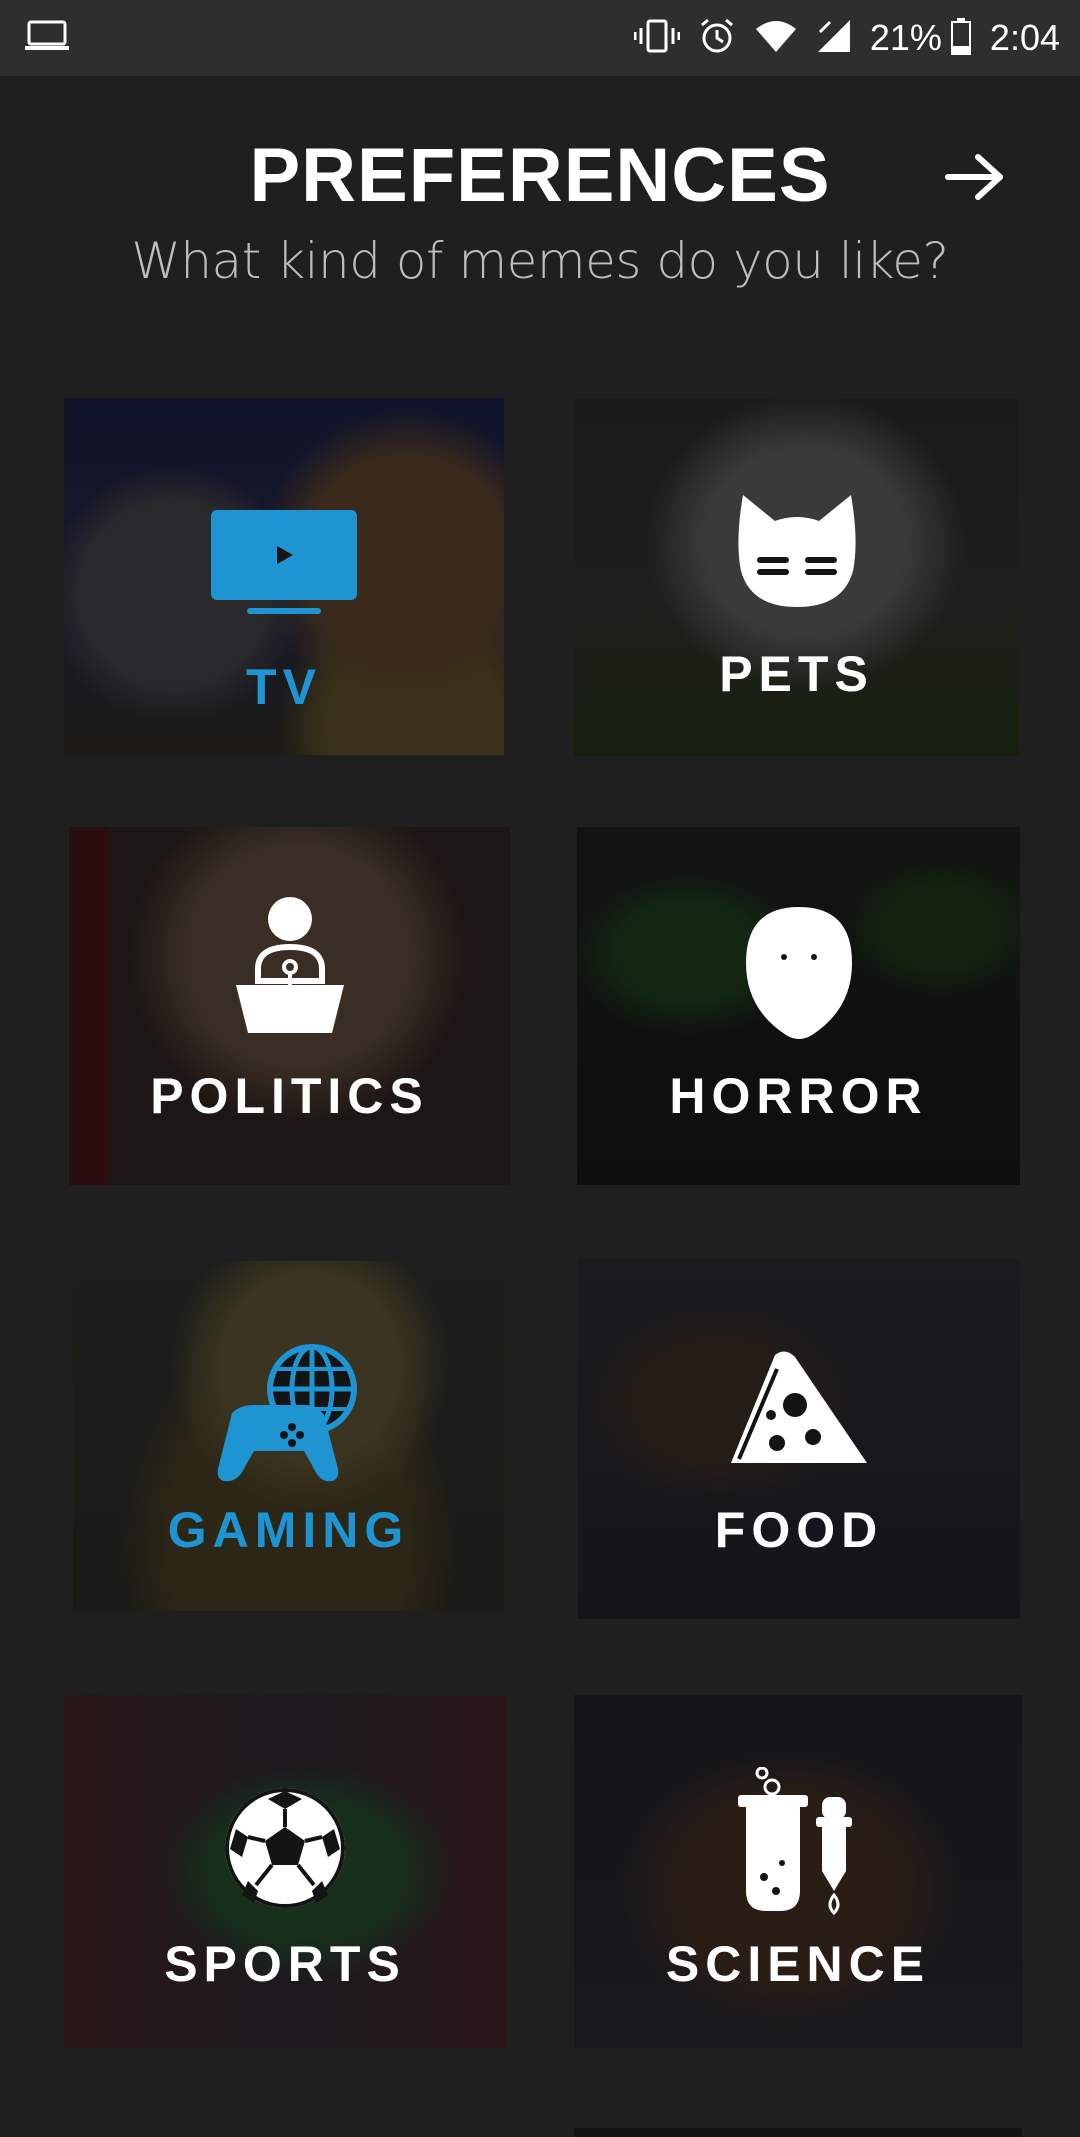 Image resolution: width=1080 pixels, height=2137 pixels. Describe the element at coordinates (905, 37) in the screenshot. I see `battery-percent: 21%` at that location.